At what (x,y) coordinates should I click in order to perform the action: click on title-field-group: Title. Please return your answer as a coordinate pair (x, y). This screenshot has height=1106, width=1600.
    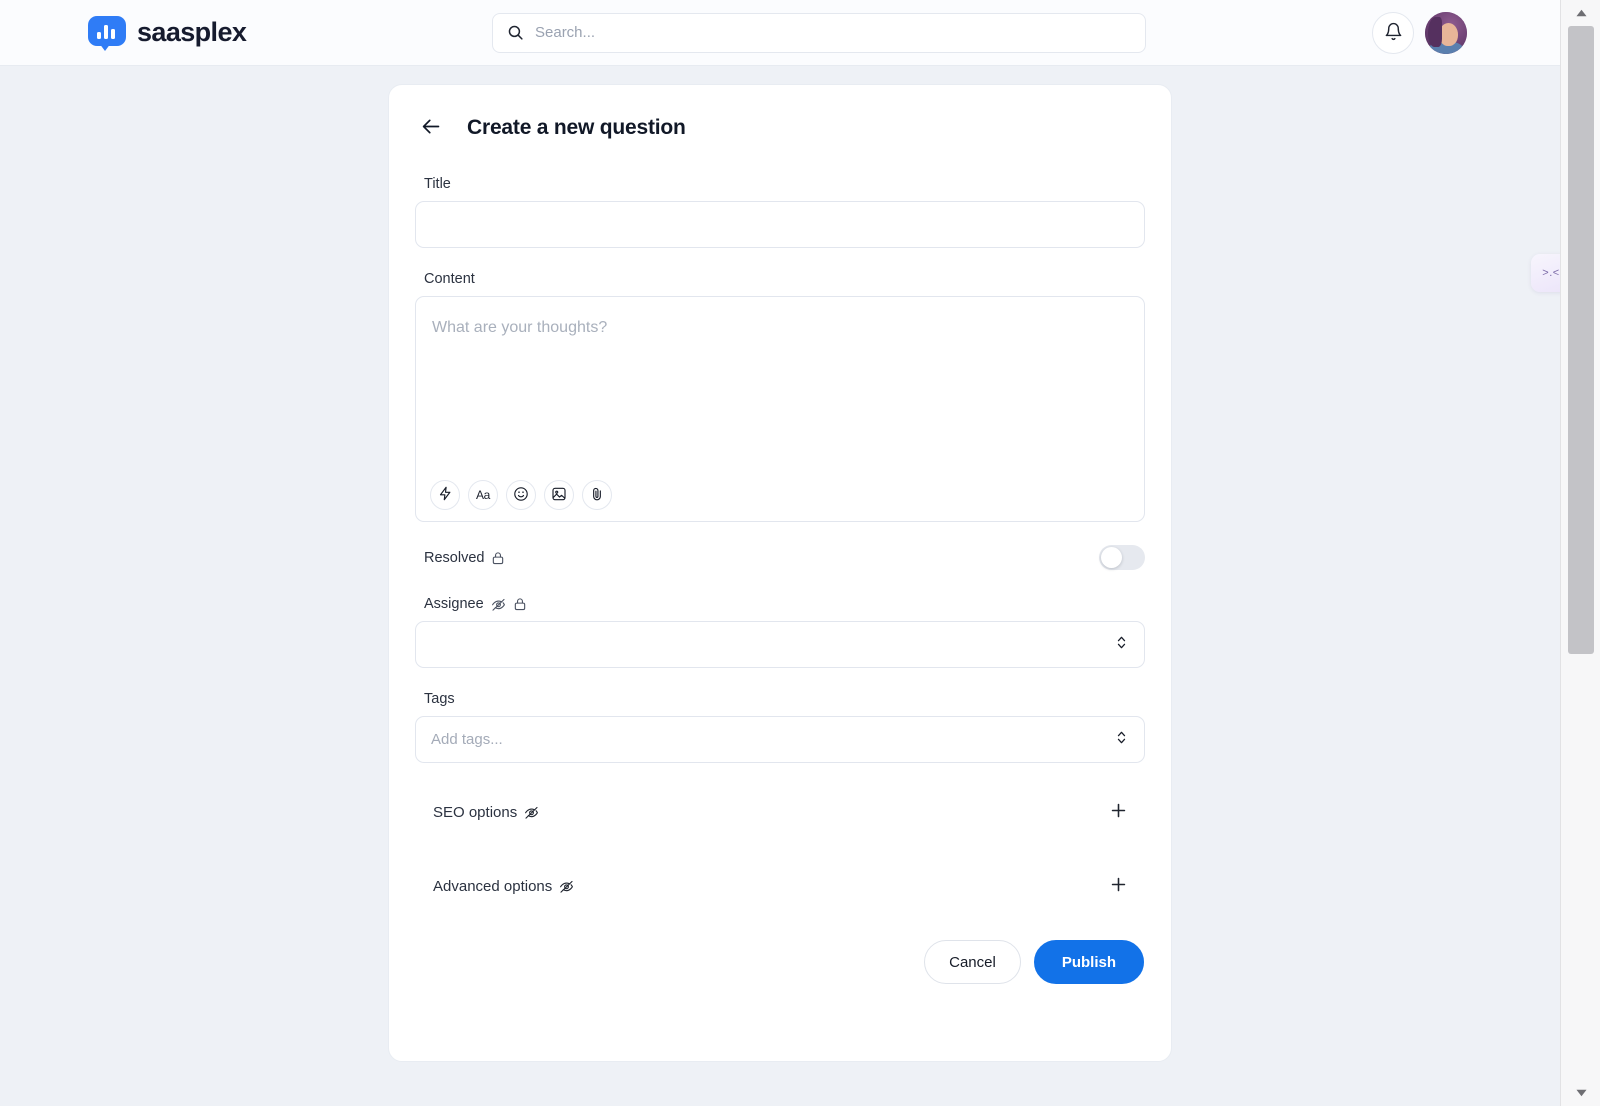
    Looking at the image, I should click on (780, 212).